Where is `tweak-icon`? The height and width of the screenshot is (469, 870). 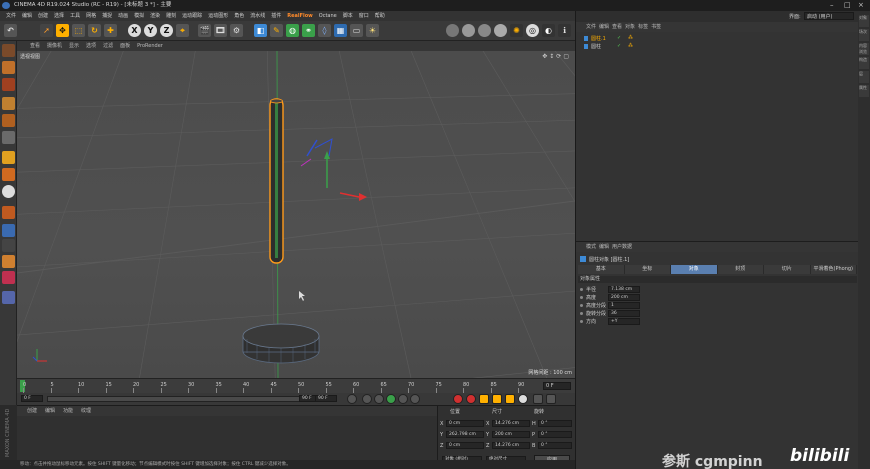
tweak-icon is located at coordinates (8, 174).